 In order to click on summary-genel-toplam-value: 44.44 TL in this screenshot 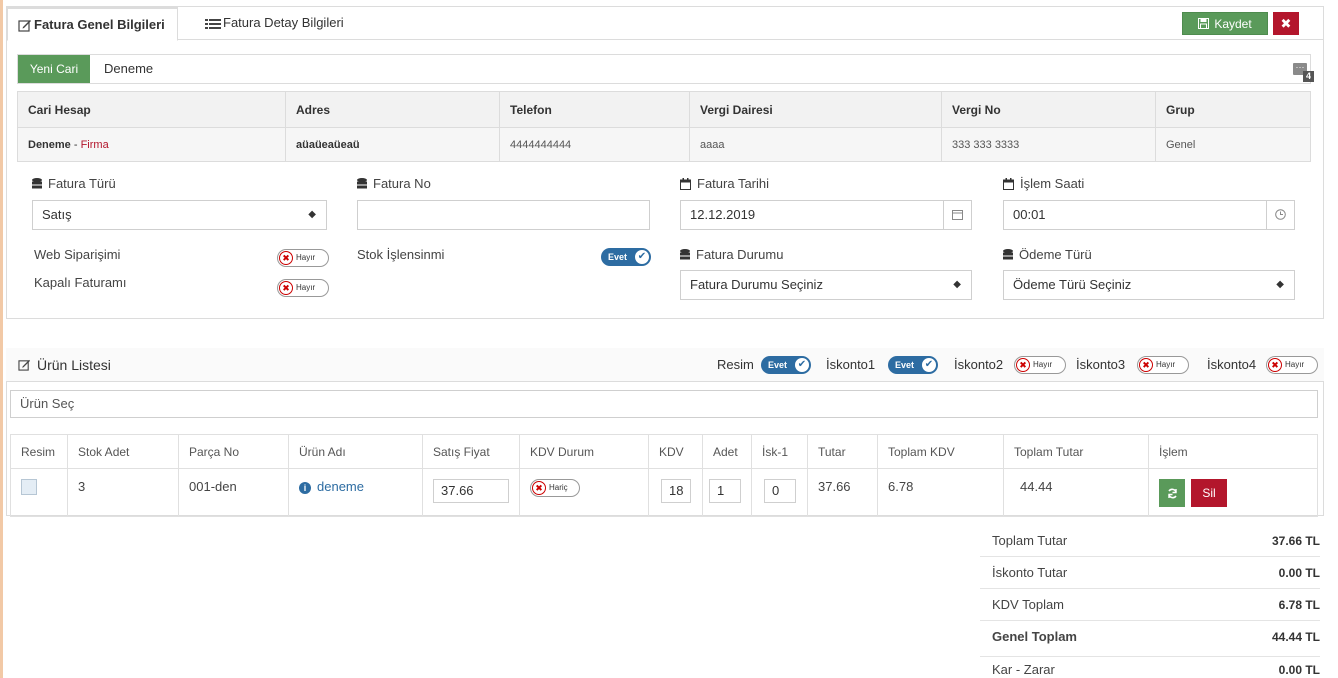, I will do `click(1295, 637)`.